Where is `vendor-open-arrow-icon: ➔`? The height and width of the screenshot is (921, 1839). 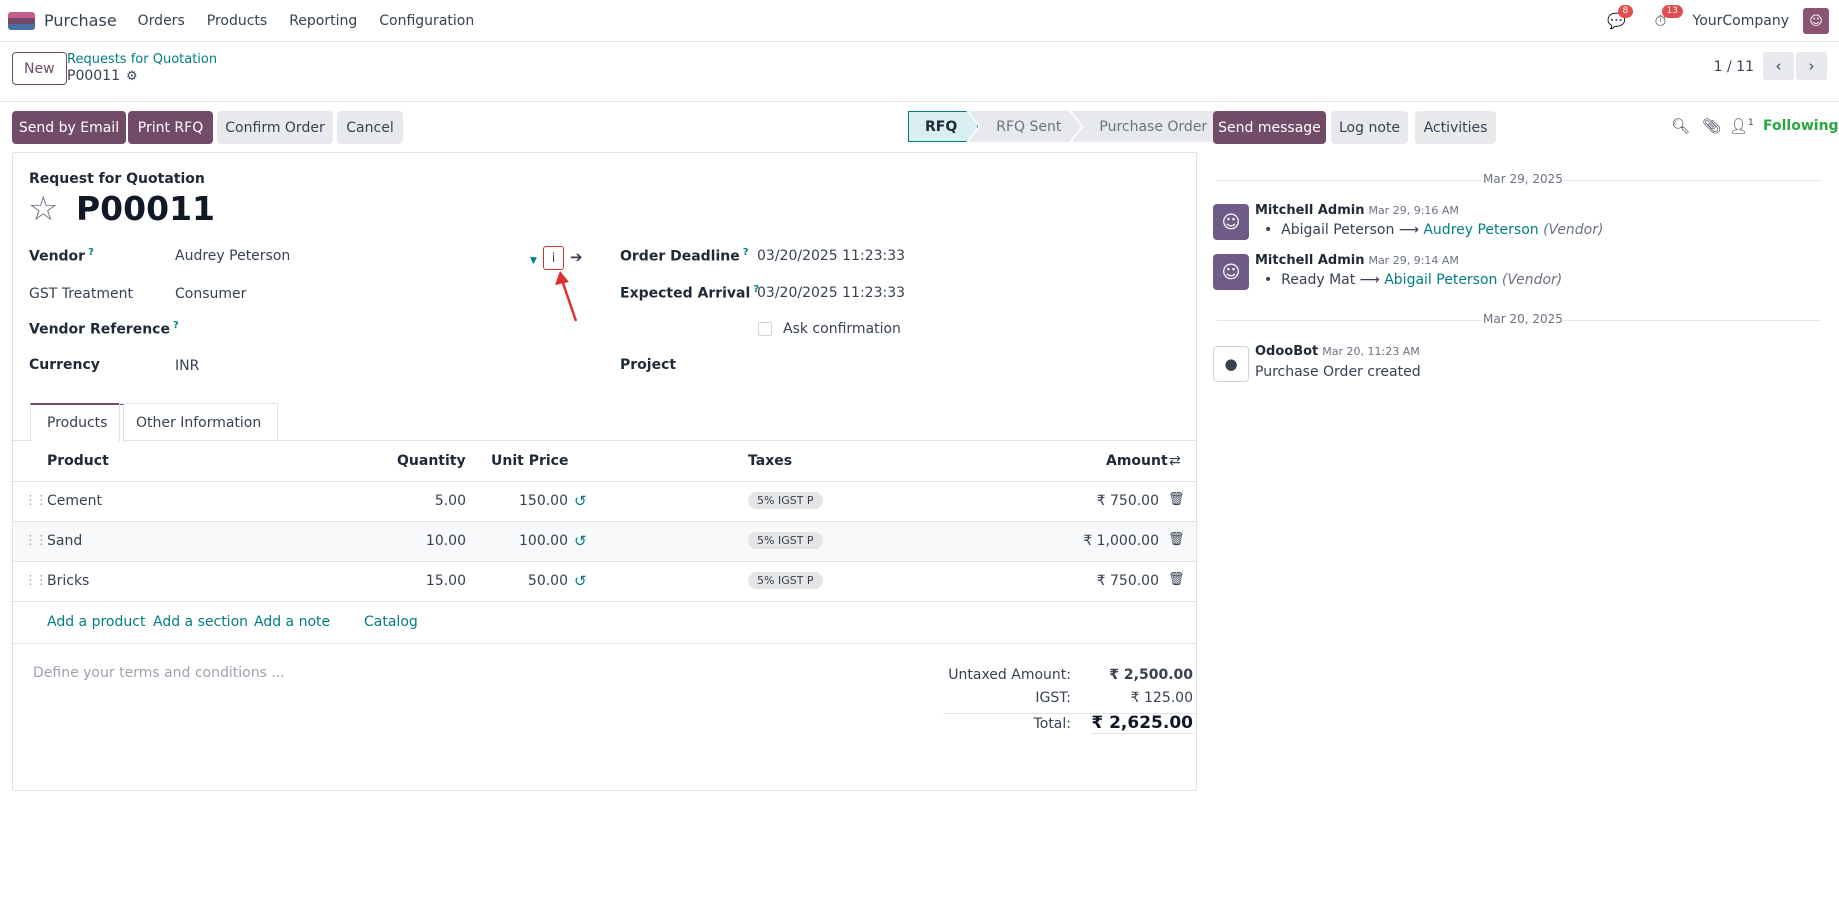 vendor-open-arrow-icon: ➔ is located at coordinates (576, 257).